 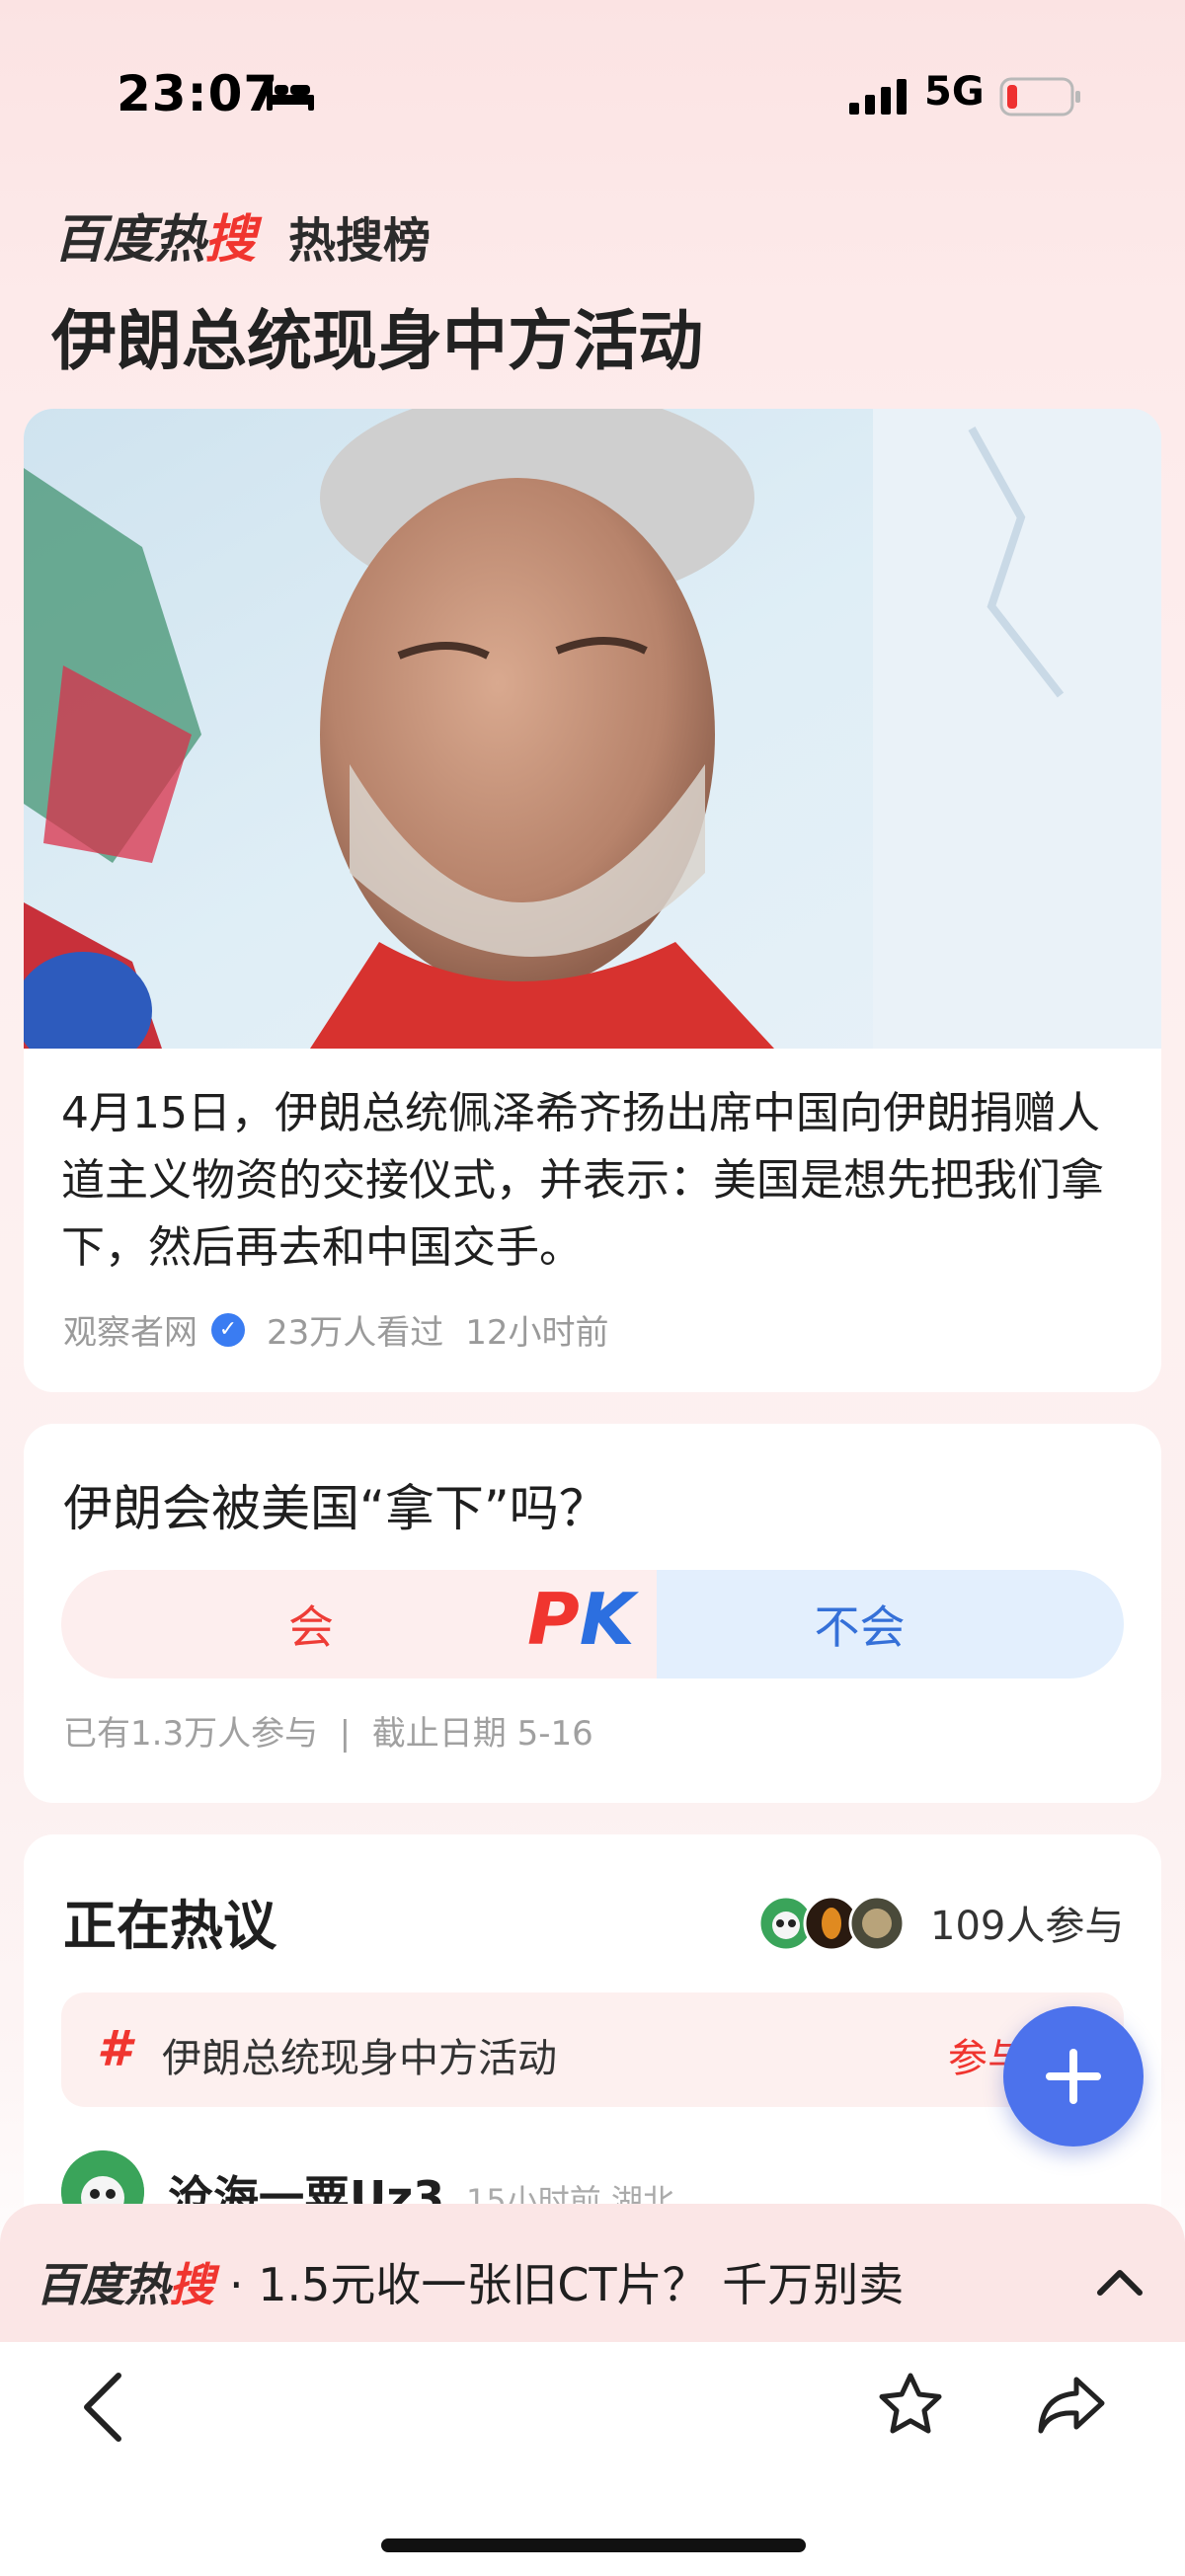 What do you see at coordinates (581, 1619) in the screenshot?
I see `pk-badge: PK` at bounding box center [581, 1619].